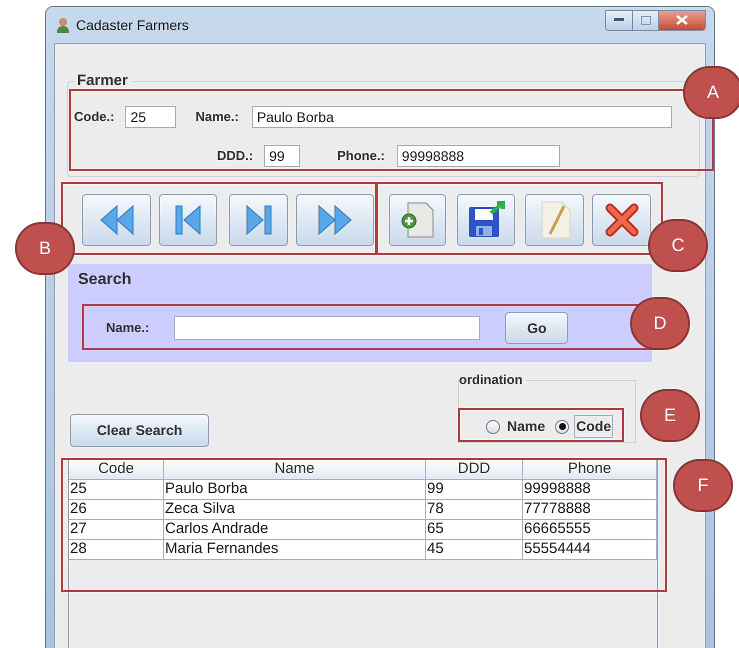 The image size is (739, 648). I want to click on person-icon, so click(63, 25).